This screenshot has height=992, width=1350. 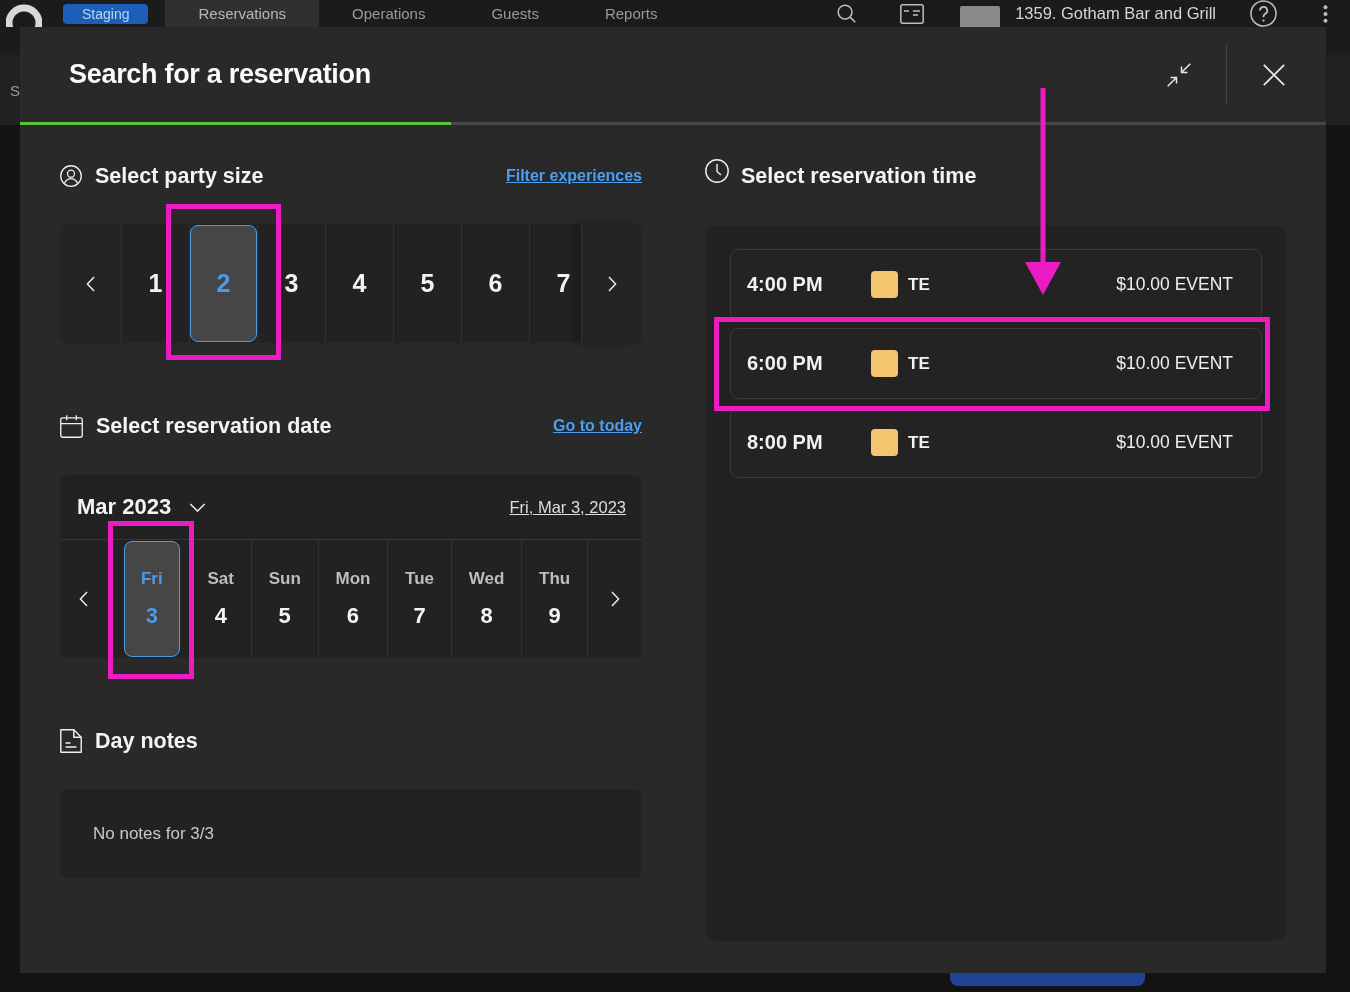 I want to click on close-button, so click(x=1274, y=74).